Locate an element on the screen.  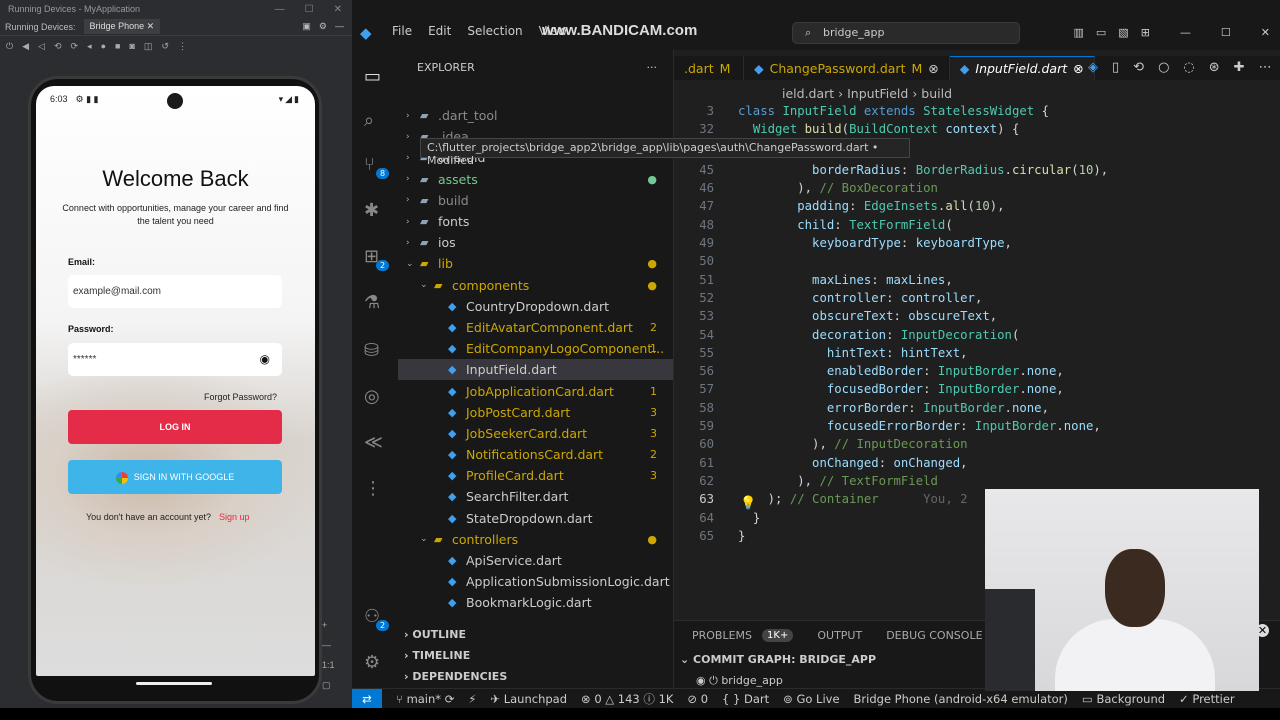
signup-link: Sign up is located at coordinates (234, 517).